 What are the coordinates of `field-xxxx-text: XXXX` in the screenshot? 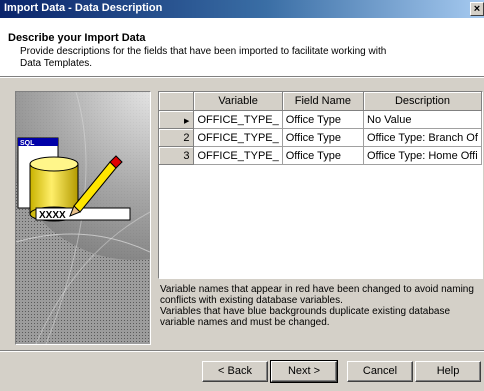 It's located at (52, 215).